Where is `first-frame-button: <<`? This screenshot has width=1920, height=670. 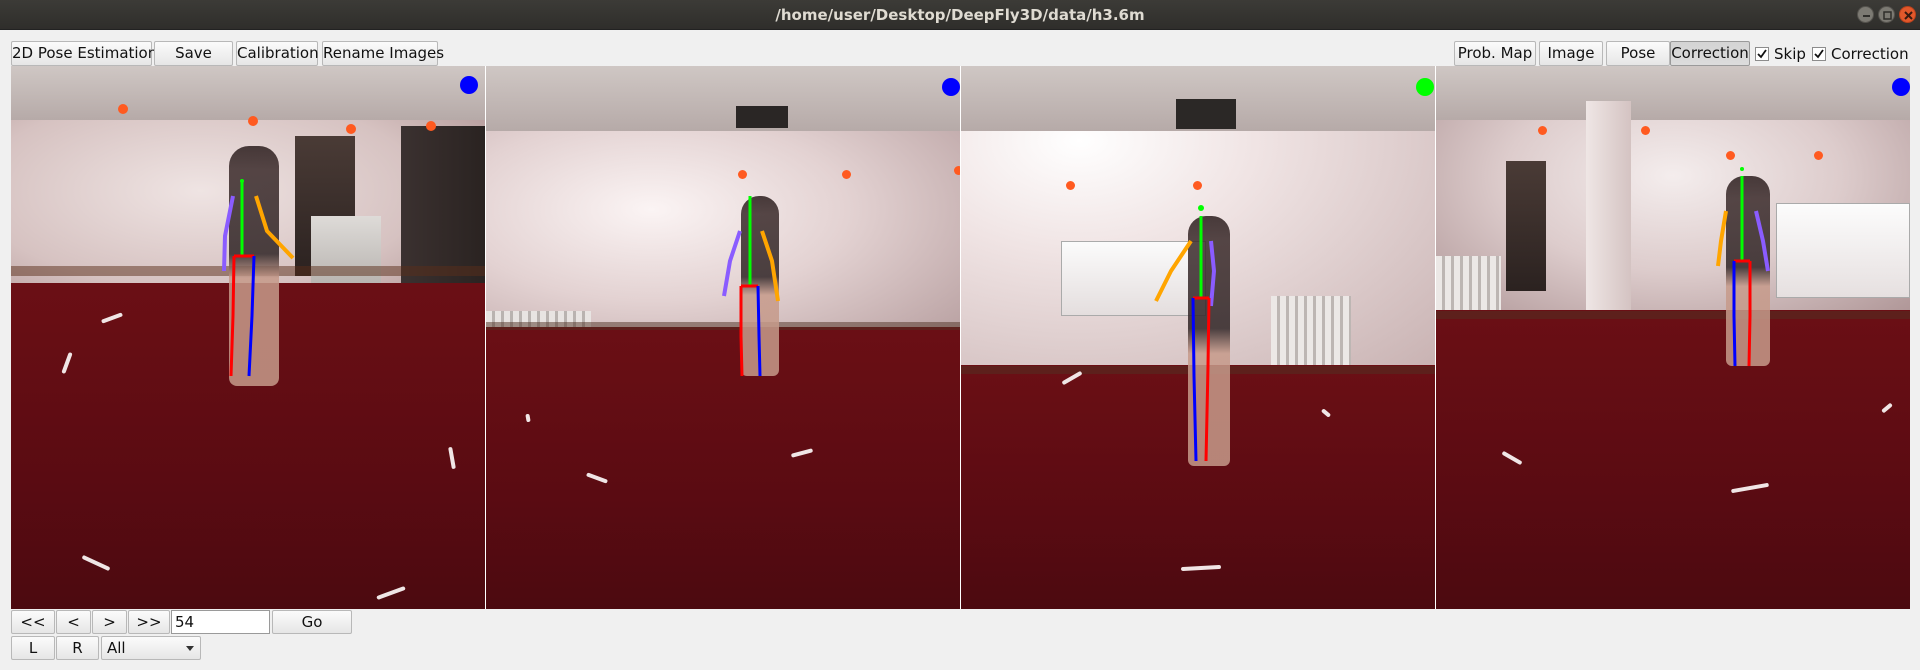 first-frame-button: << is located at coordinates (33, 622).